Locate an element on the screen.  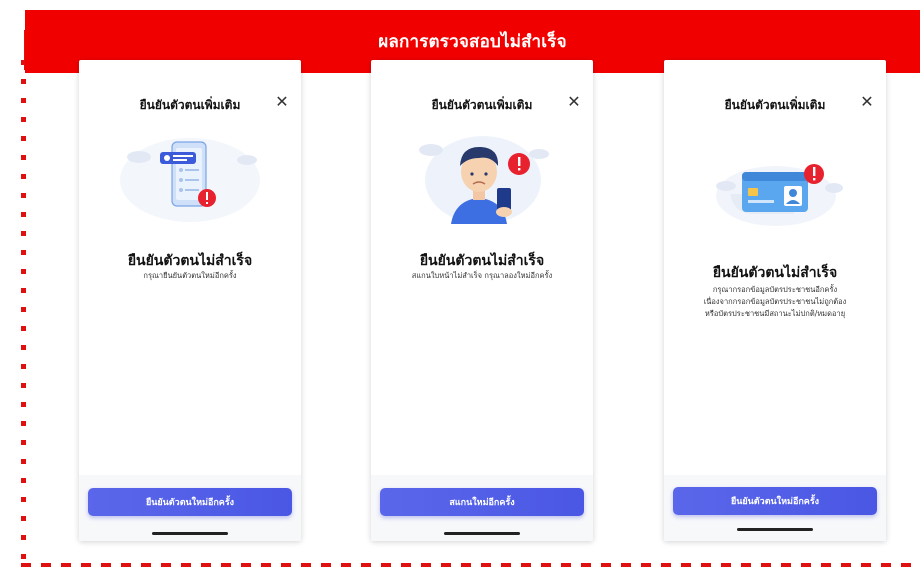
id-card-alert-icon is located at coordinates (779, 195).